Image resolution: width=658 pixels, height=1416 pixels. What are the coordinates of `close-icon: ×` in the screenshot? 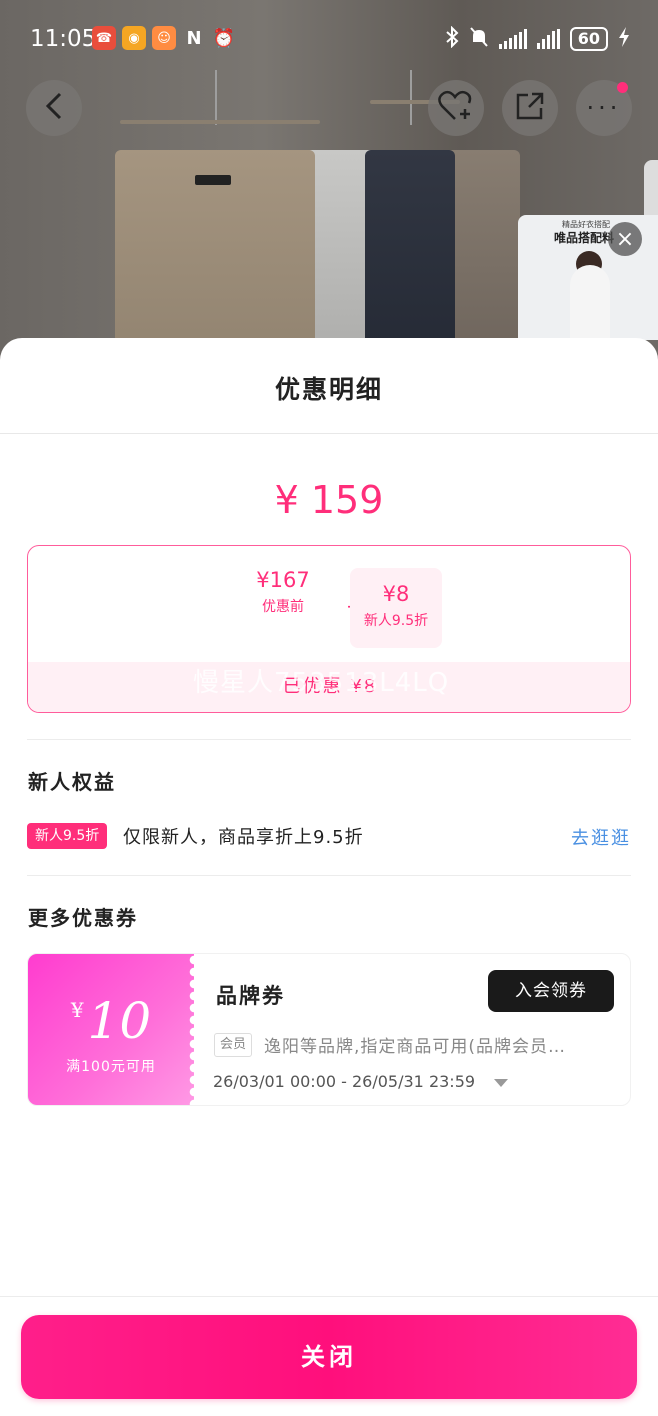 It's located at (625, 239).